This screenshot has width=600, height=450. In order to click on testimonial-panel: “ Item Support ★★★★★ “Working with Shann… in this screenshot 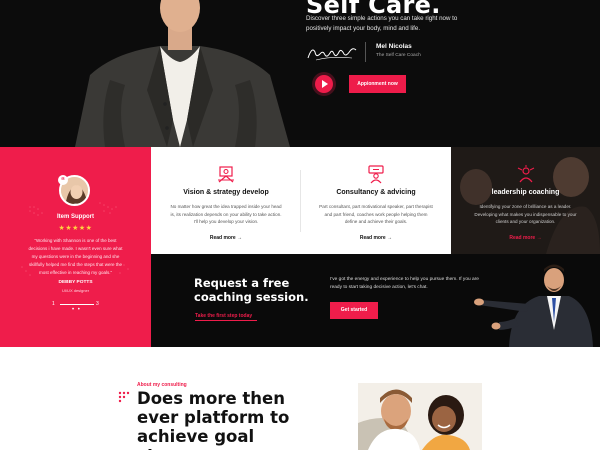, I will do `click(75, 247)`.